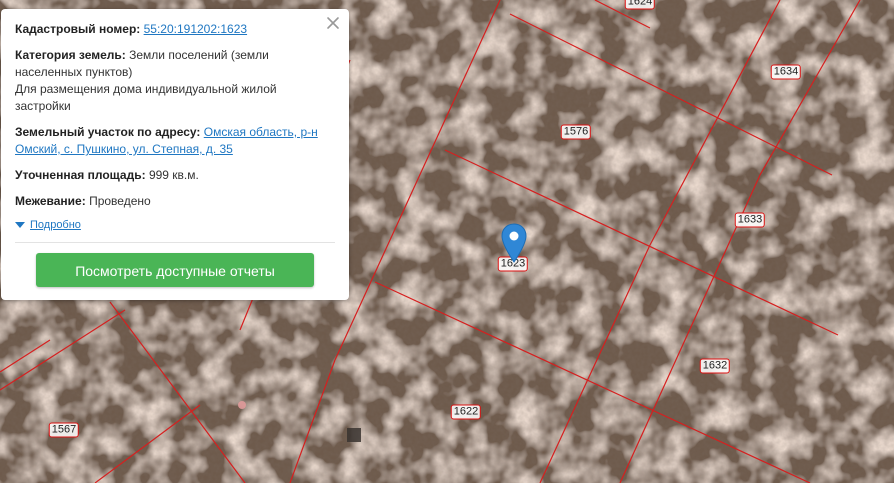 This screenshot has width=894, height=483. What do you see at coordinates (50, 201) in the screenshot?
I see `survey-label: Межевание:` at bounding box center [50, 201].